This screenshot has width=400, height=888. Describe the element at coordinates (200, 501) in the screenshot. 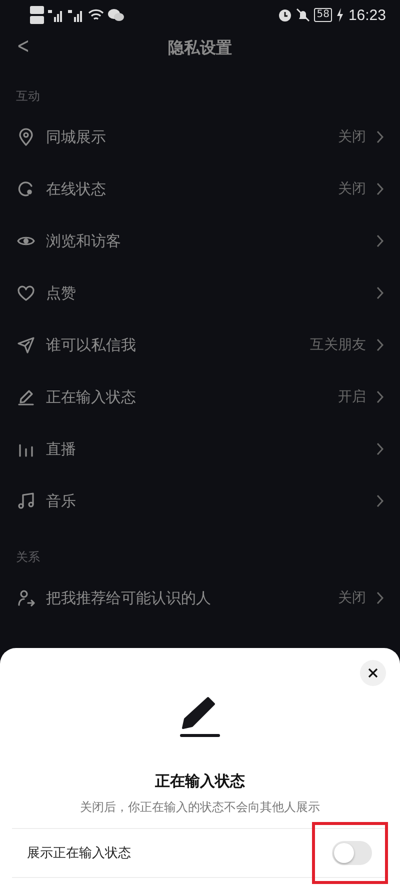

I see `settings-row: 音乐` at that location.